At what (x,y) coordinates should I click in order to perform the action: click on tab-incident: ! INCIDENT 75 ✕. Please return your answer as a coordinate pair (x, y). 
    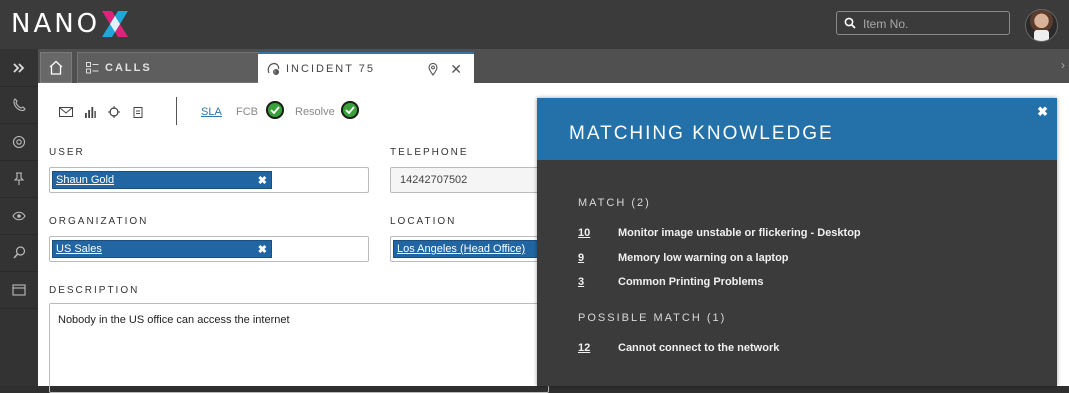
    Looking at the image, I should click on (366, 67).